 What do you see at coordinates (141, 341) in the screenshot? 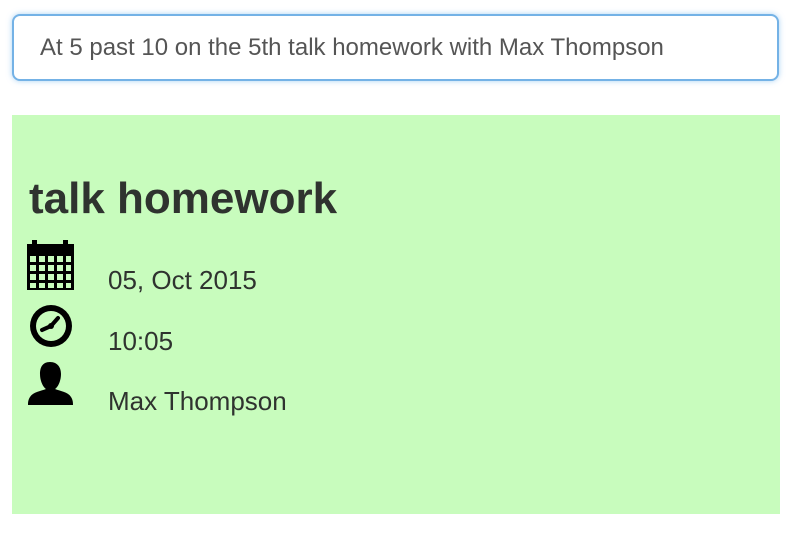
I see `event-time: 10:05` at bounding box center [141, 341].